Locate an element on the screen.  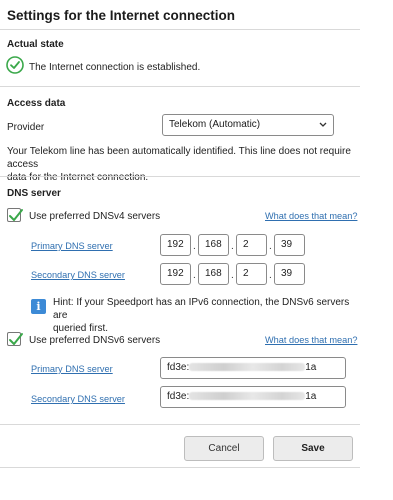
access-data-heading: Access data is located at coordinates (36, 103).